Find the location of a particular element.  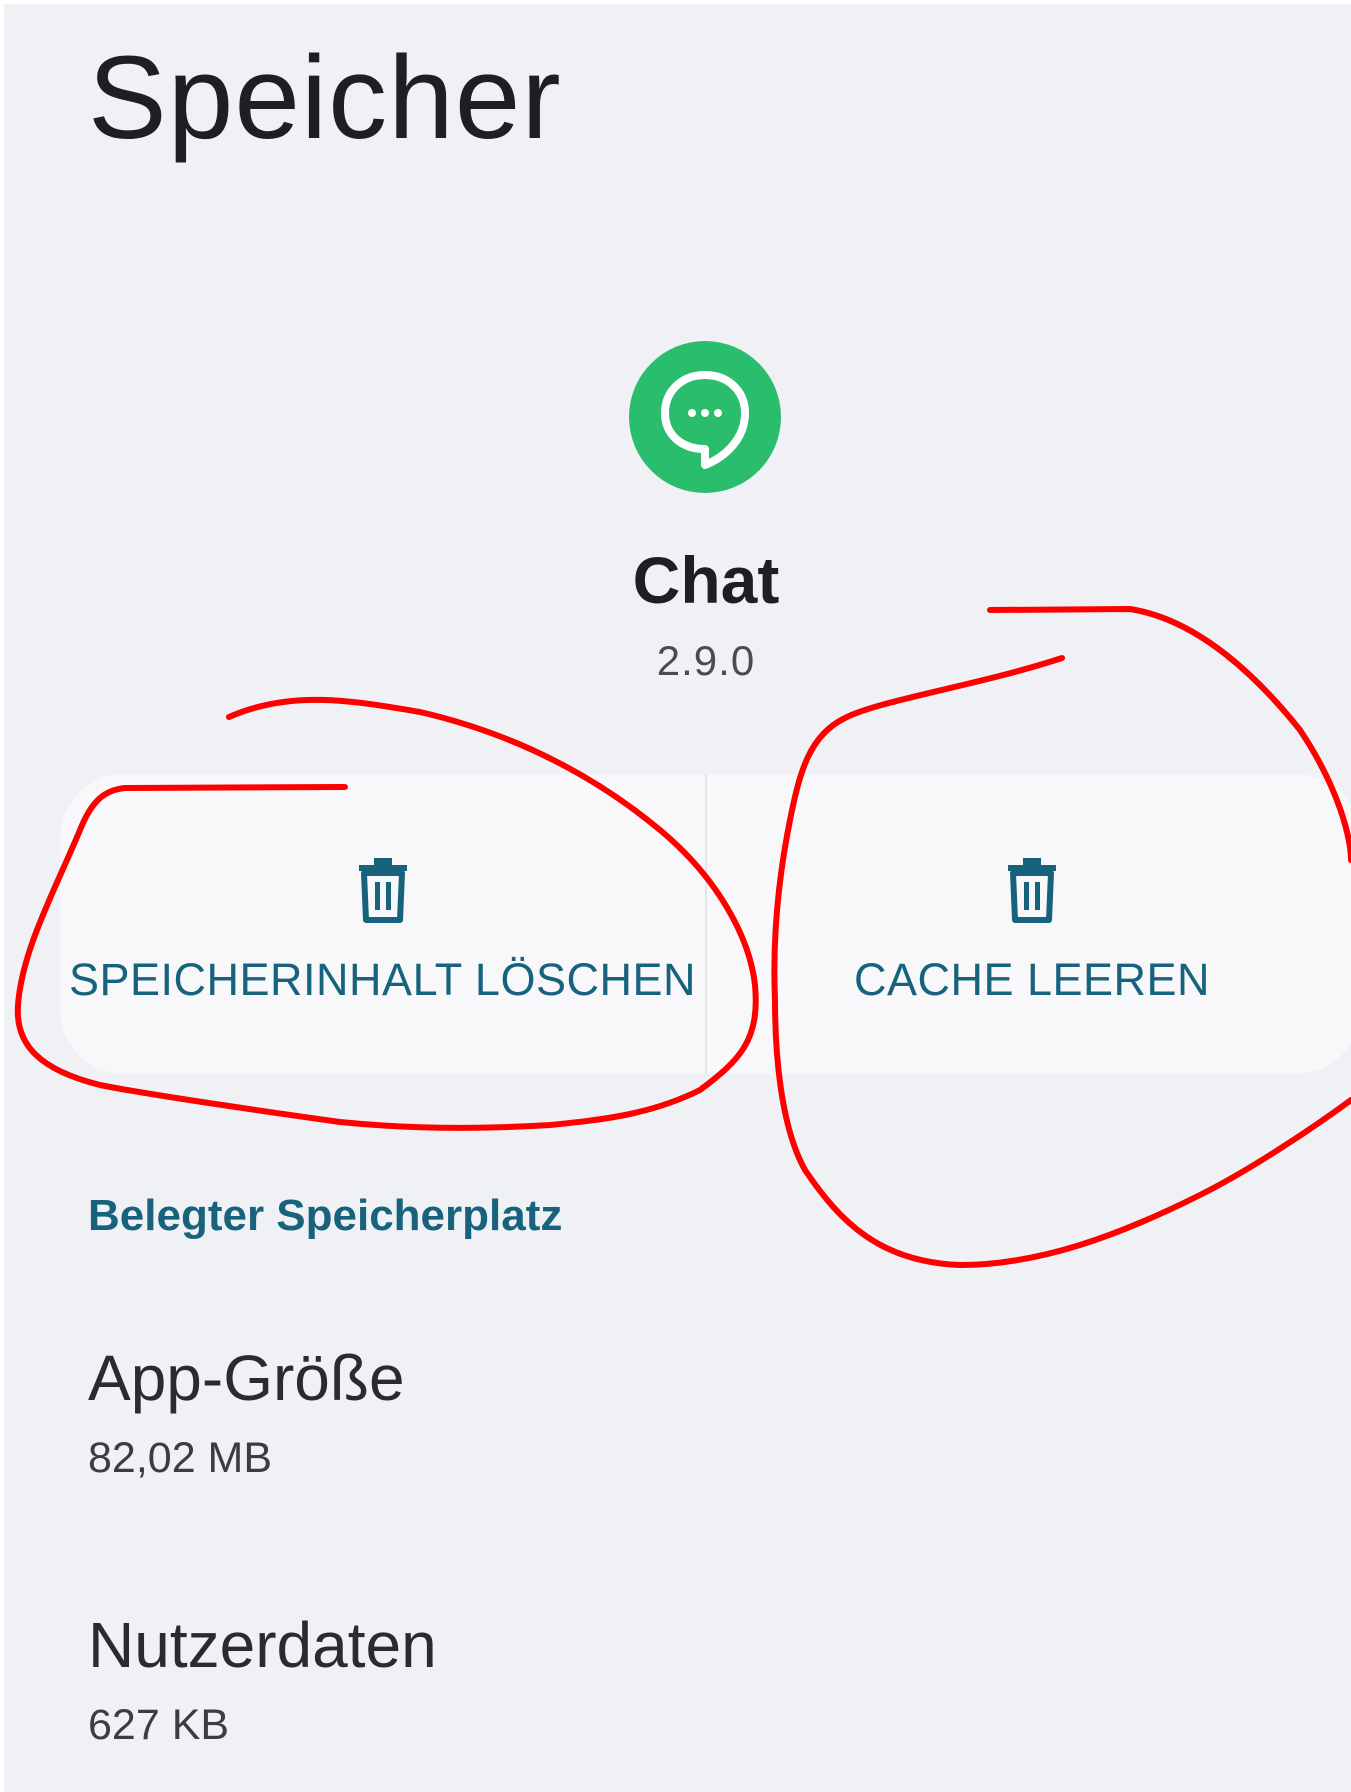

status-bar-remnant: · is located at coordinates (154, 7).